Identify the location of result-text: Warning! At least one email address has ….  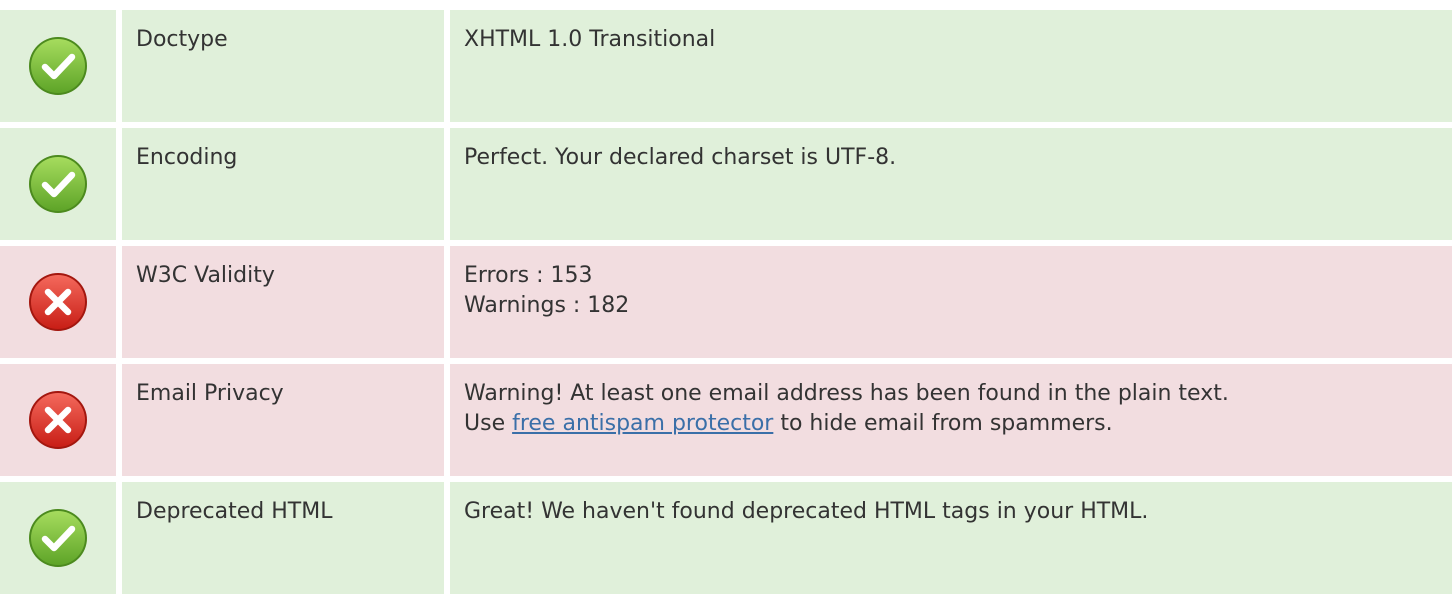
(846, 393).